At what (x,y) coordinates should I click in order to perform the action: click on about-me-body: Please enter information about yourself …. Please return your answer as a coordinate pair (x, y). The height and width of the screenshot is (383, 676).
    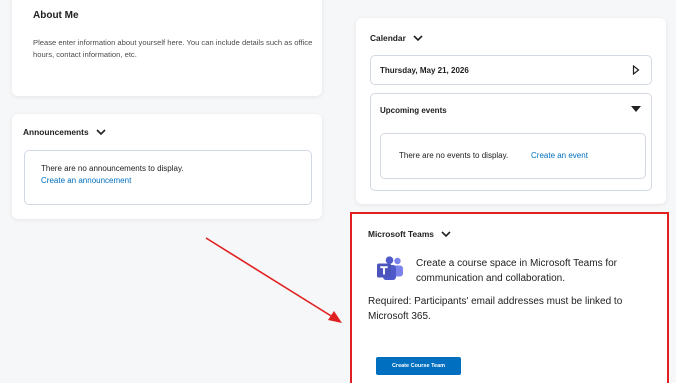
    Looking at the image, I should click on (173, 48).